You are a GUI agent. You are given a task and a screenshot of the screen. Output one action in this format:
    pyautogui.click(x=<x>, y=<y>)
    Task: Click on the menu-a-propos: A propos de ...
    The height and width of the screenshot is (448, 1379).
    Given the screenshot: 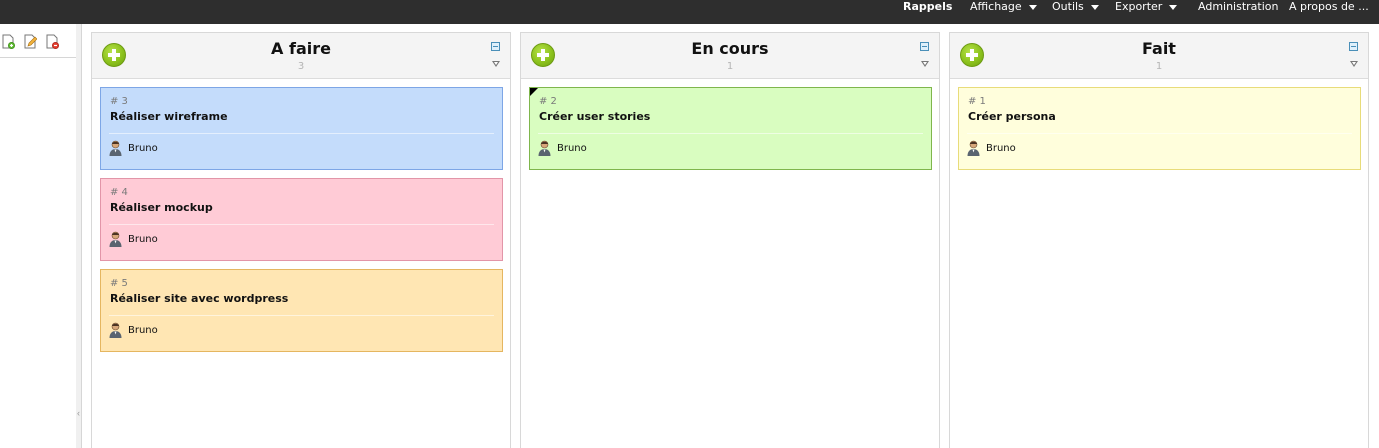 What is the action you would take?
    pyautogui.click(x=1329, y=12)
    